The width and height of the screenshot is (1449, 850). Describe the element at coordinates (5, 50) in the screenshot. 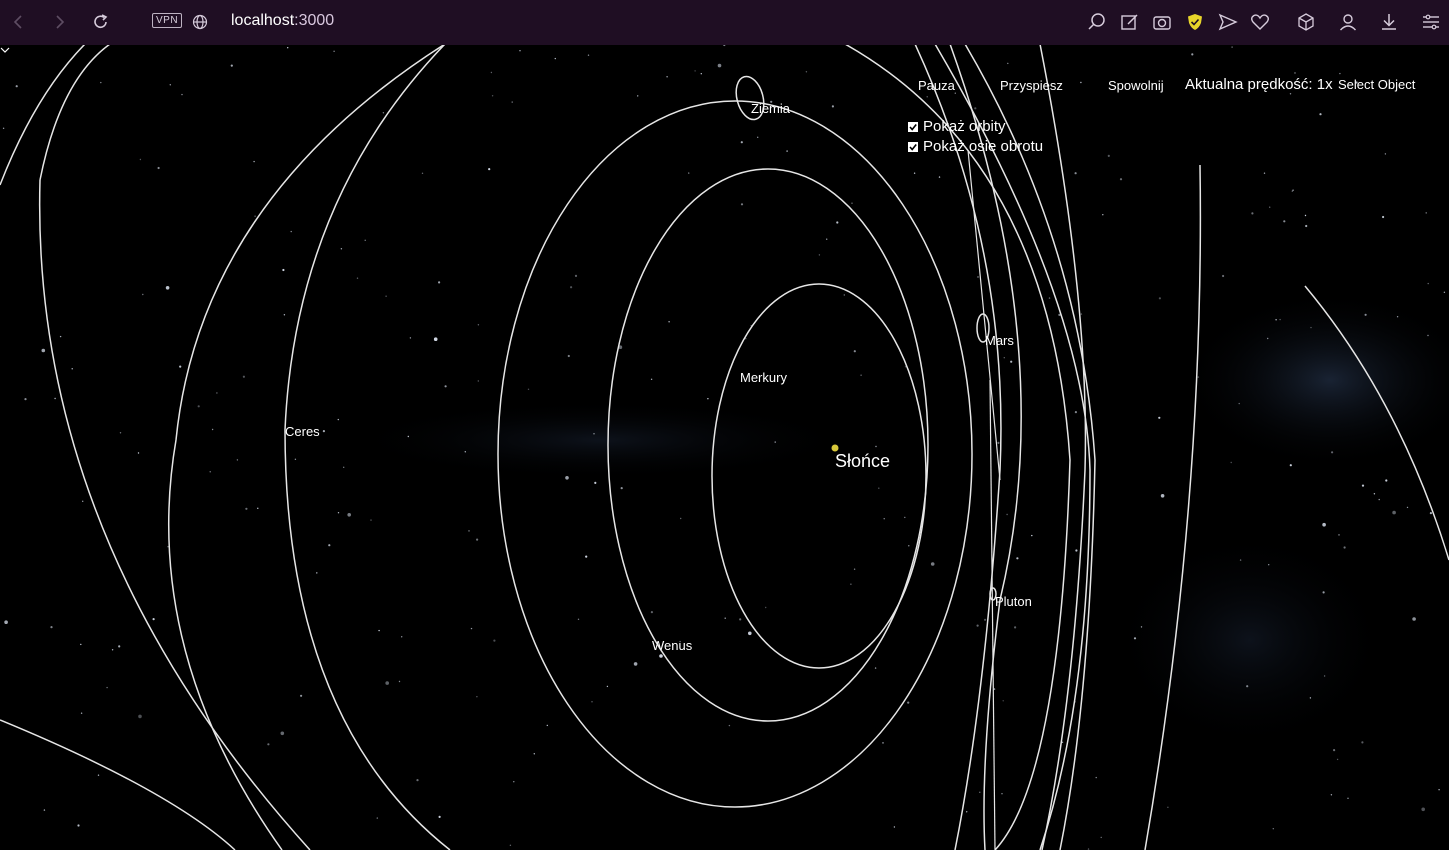

I see `chevron-down-icon` at that location.